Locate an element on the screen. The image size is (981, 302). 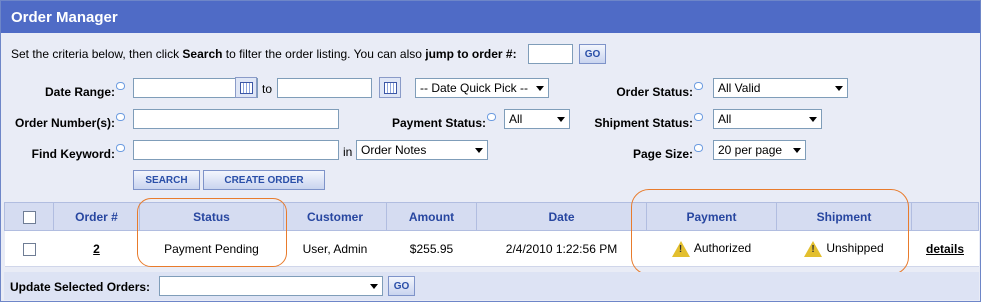
page-size-label: Page Size: is located at coordinates (652, 152).